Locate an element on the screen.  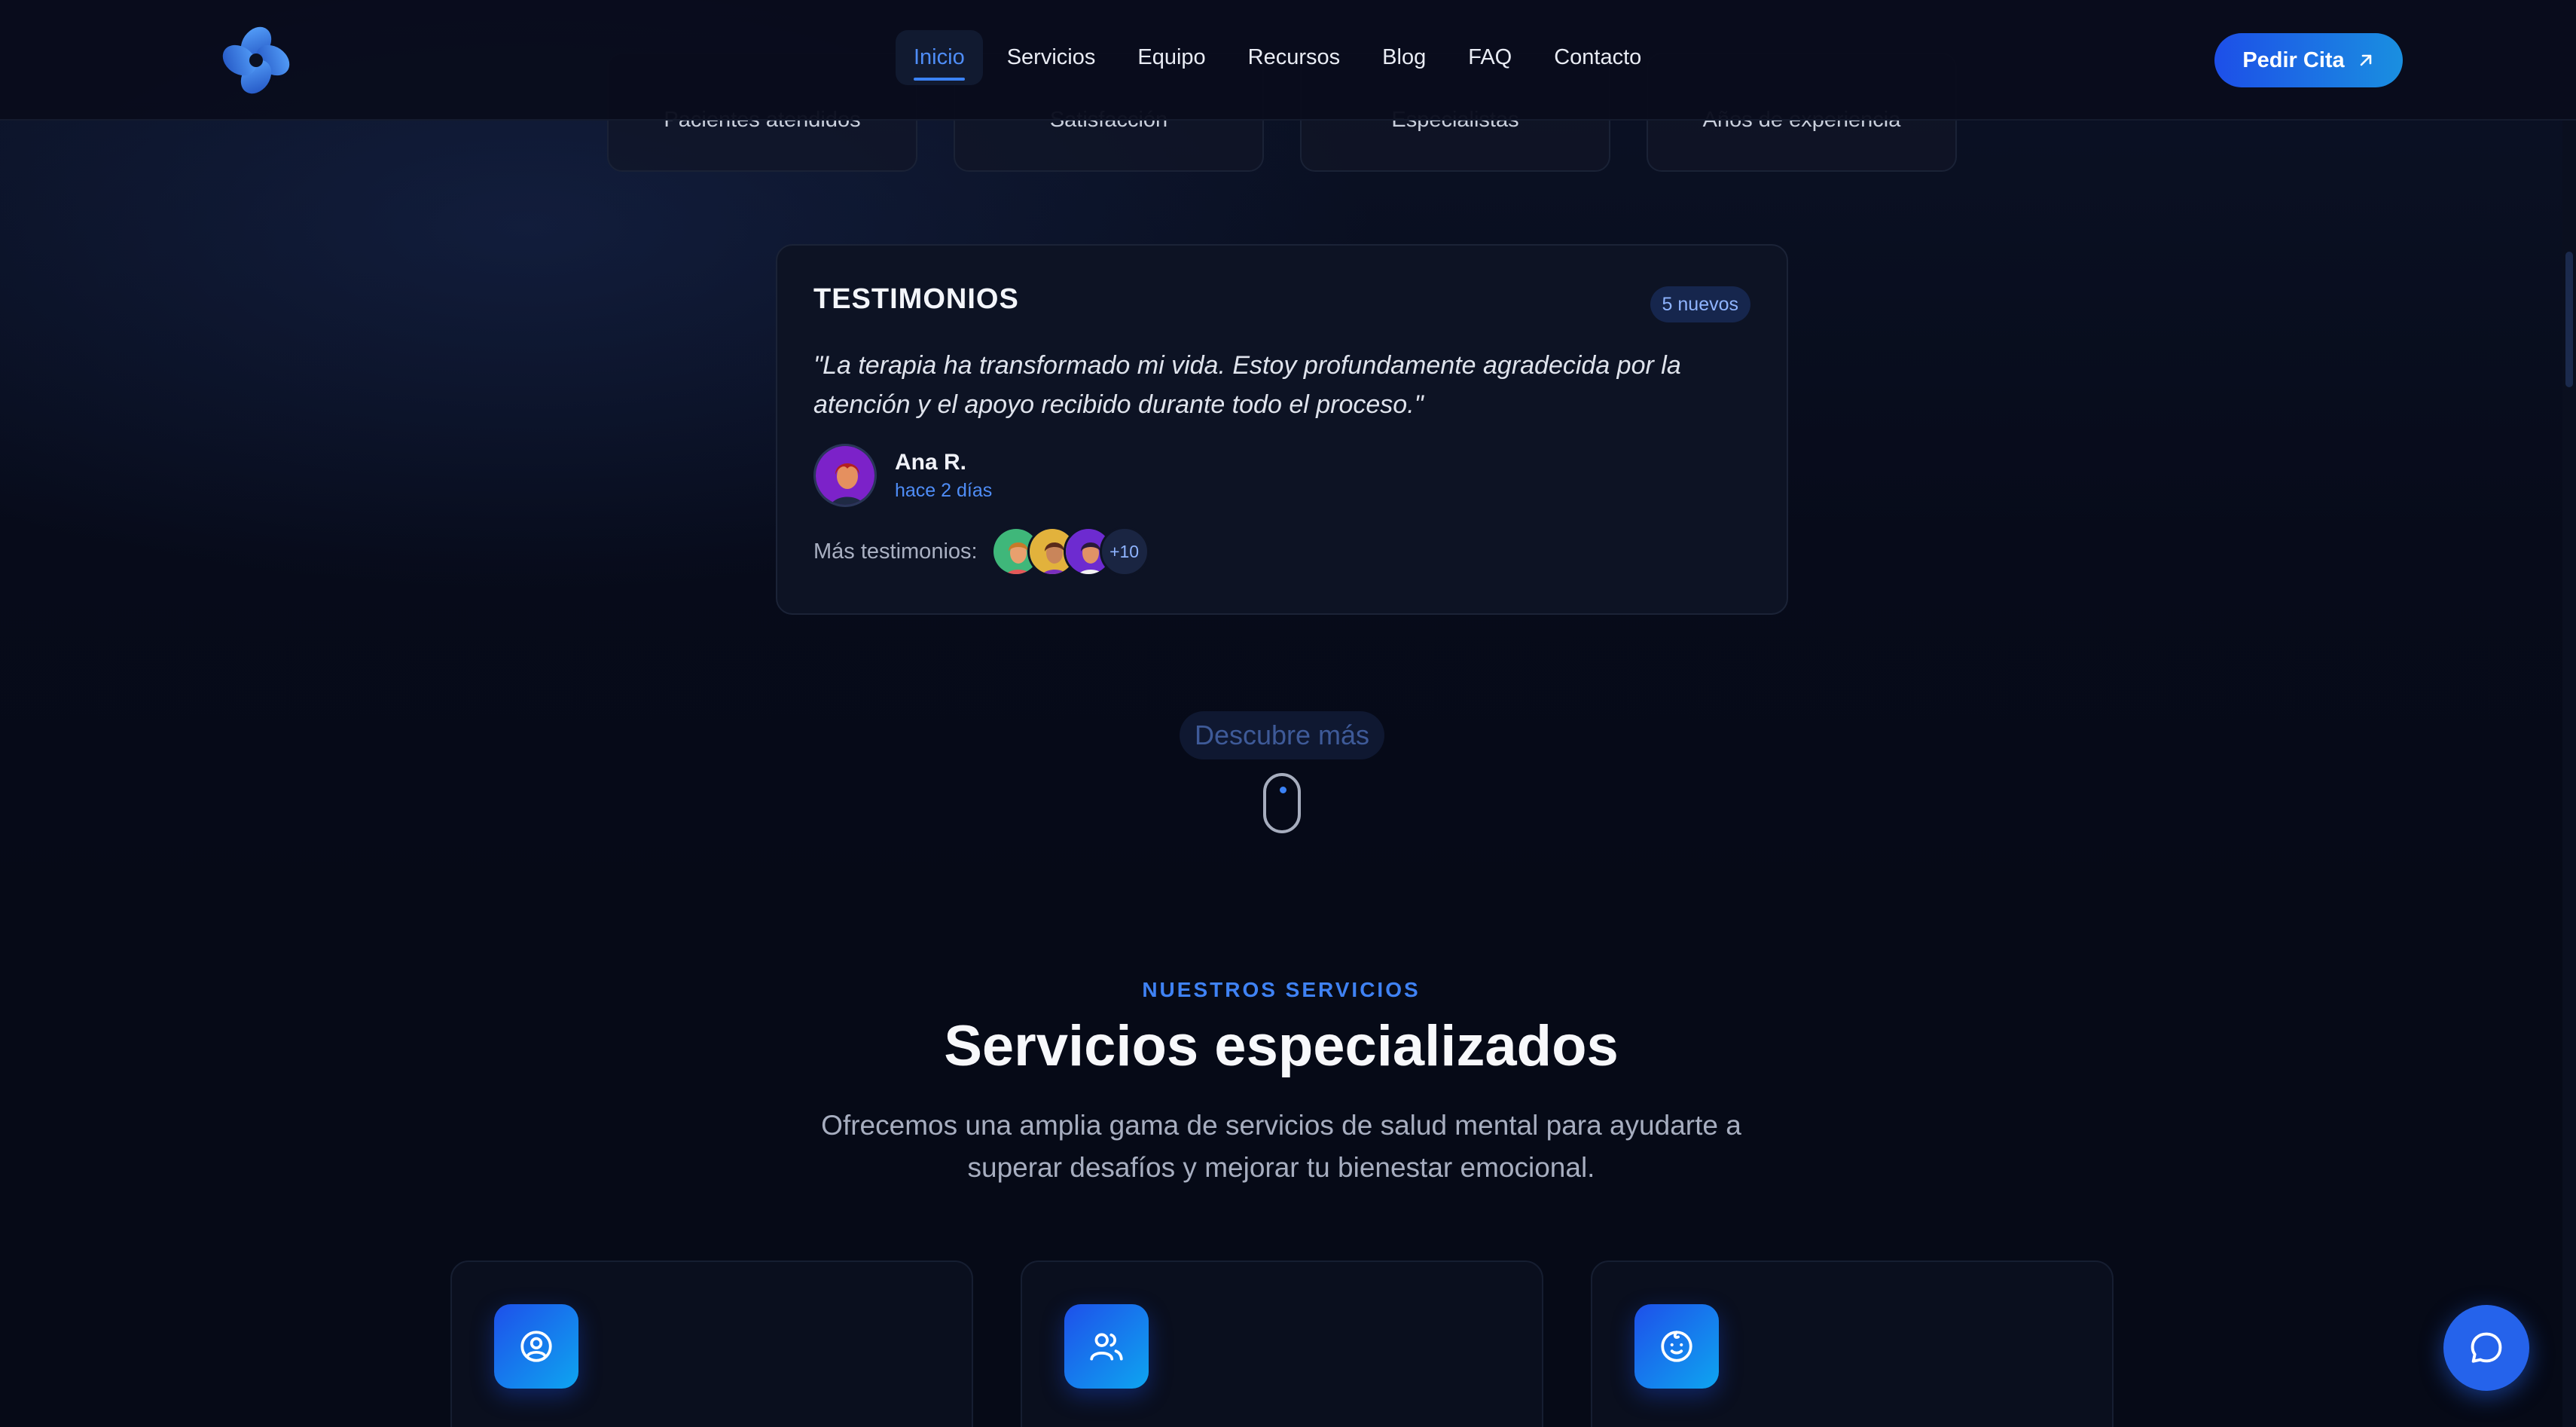
avatar is located at coordinates (845, 476).